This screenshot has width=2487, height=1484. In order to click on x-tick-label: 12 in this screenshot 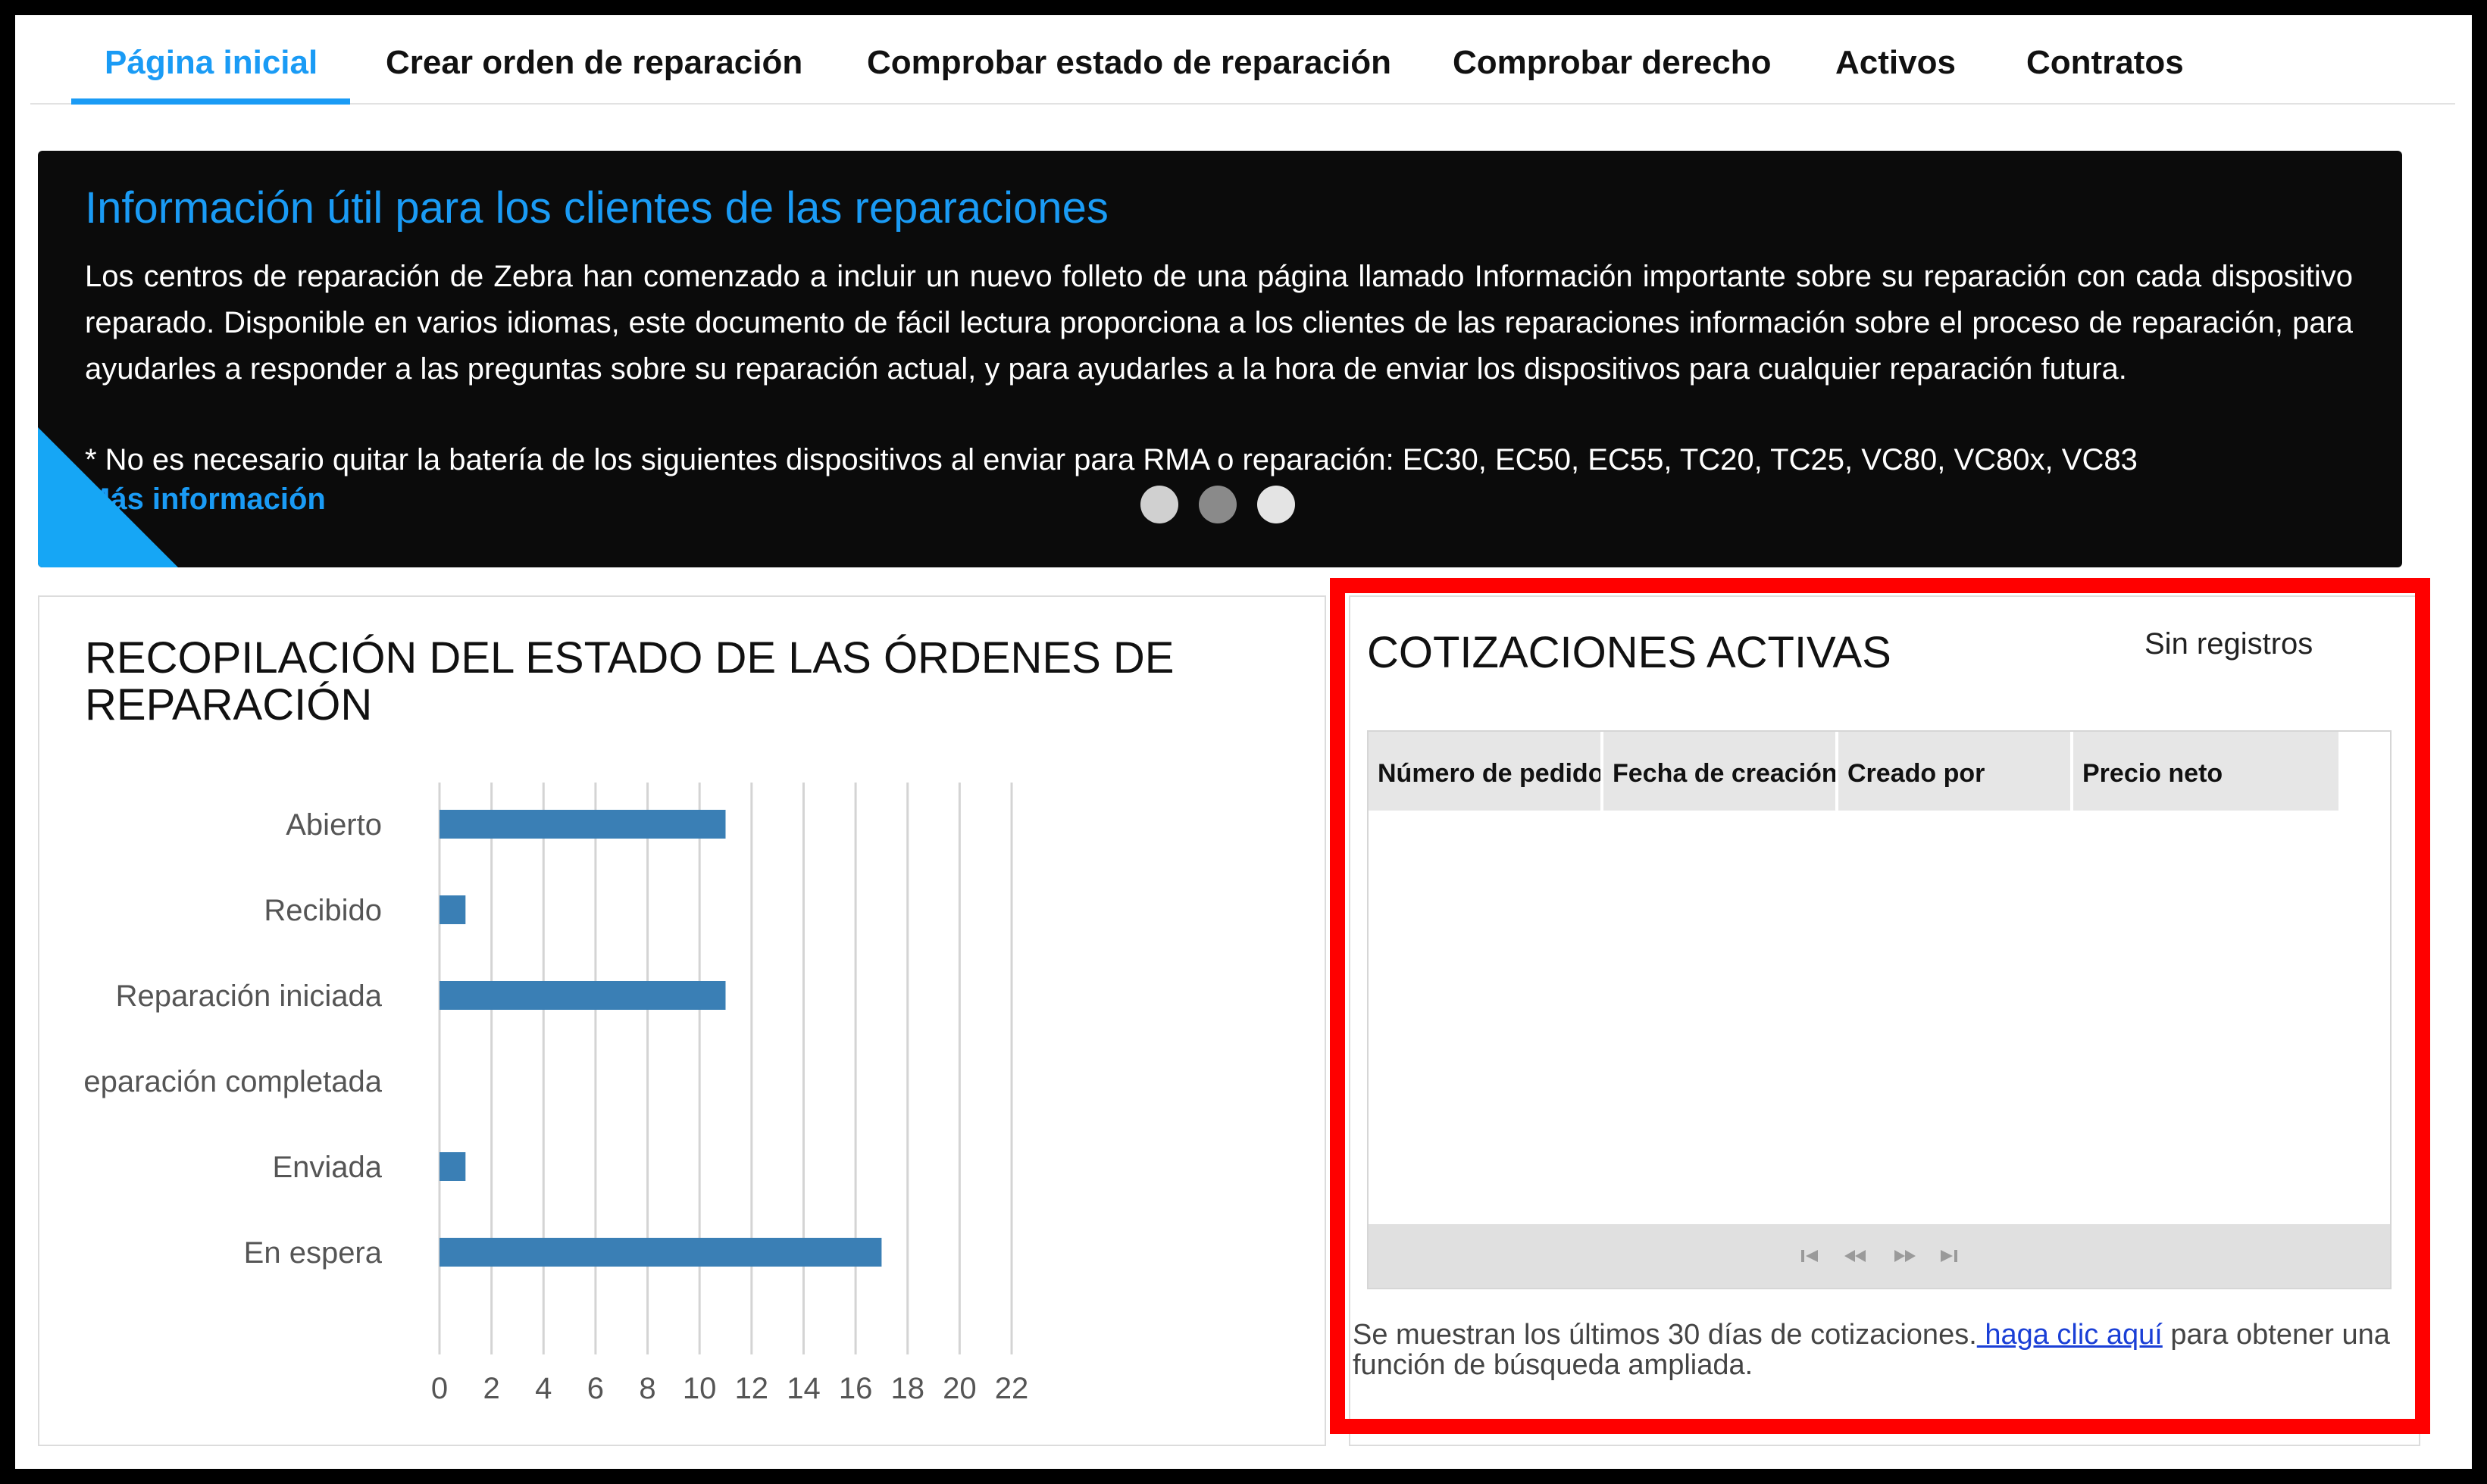, I will do `click(752, 1388)`.